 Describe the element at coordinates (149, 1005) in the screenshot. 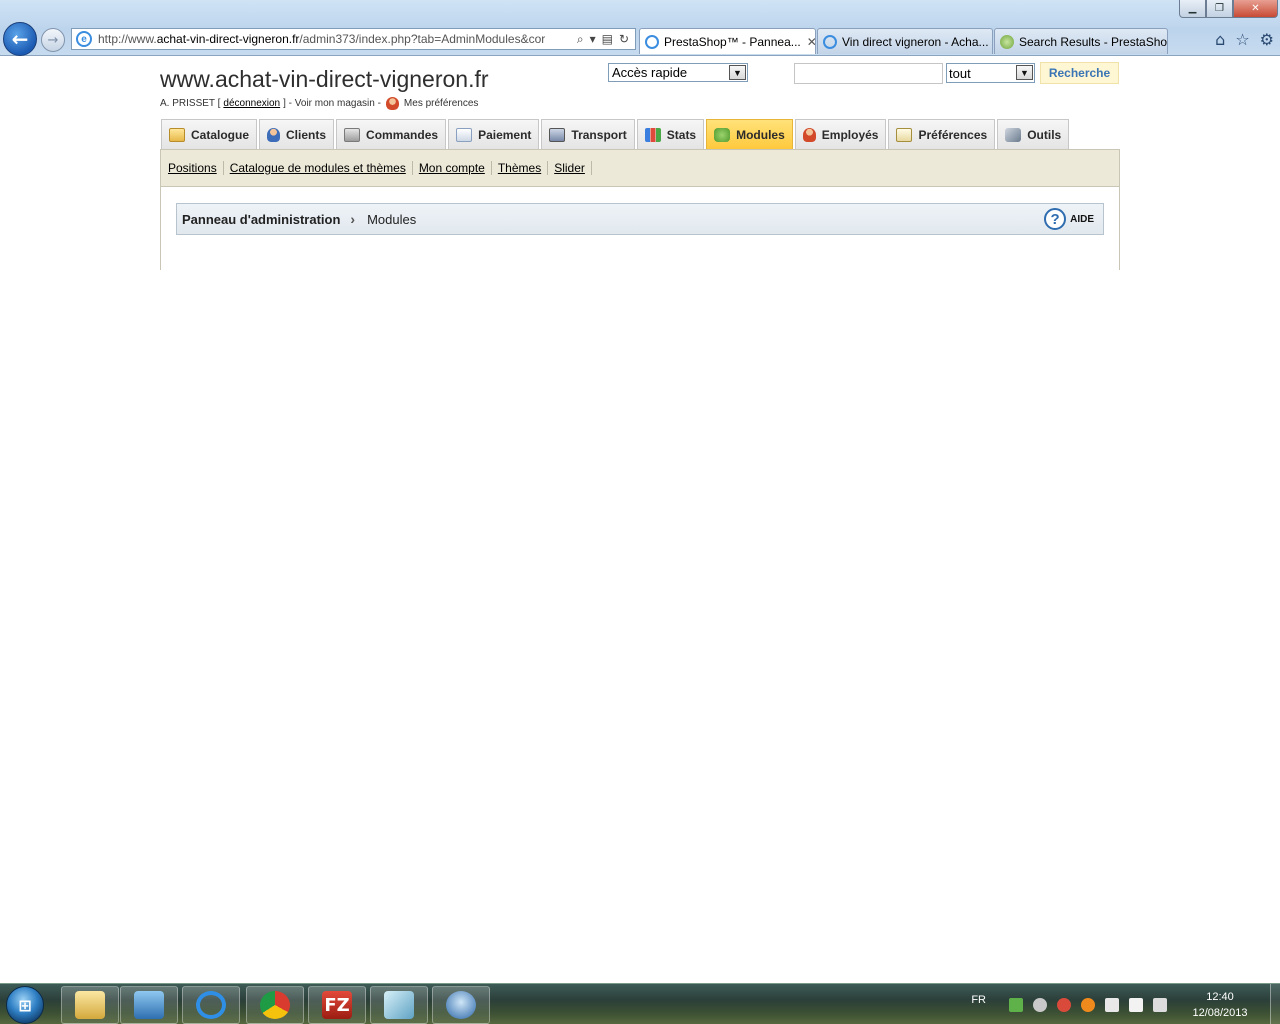

I see `taskbar-media-player` at that location.